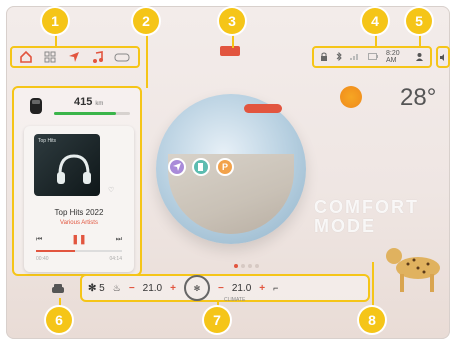 The width and height of the screenshot is (456, 345). What do you see at coordinates (339, 57) in the screenshot?
I see `bluetooth-icon` at bounding box center [339, 57].